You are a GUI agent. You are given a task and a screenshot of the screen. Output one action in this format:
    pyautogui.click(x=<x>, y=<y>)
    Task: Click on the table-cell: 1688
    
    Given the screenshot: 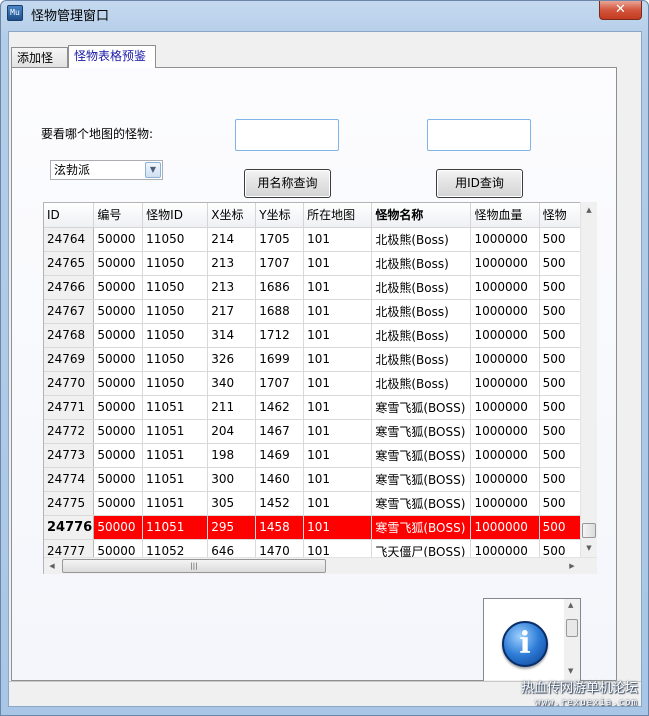 What is the action you would take?
    pyautogui.click(x=280, y=311)
    